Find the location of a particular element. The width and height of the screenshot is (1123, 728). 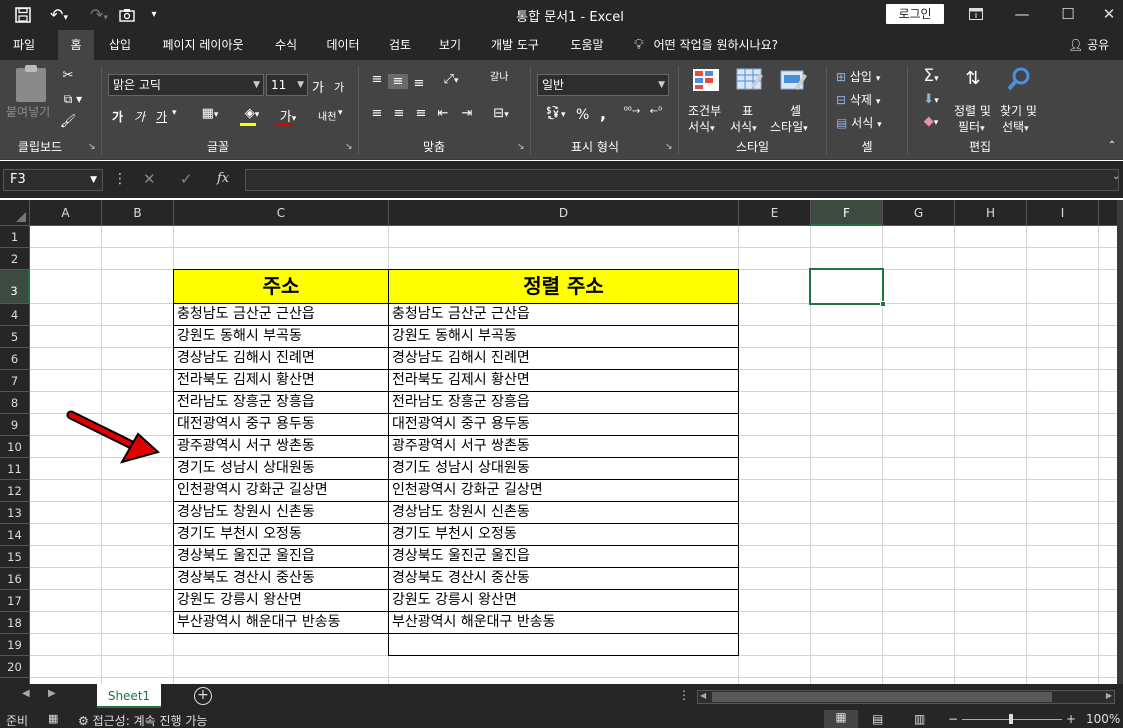

conditional-formatting-icon is located at coordinates (706, 80).